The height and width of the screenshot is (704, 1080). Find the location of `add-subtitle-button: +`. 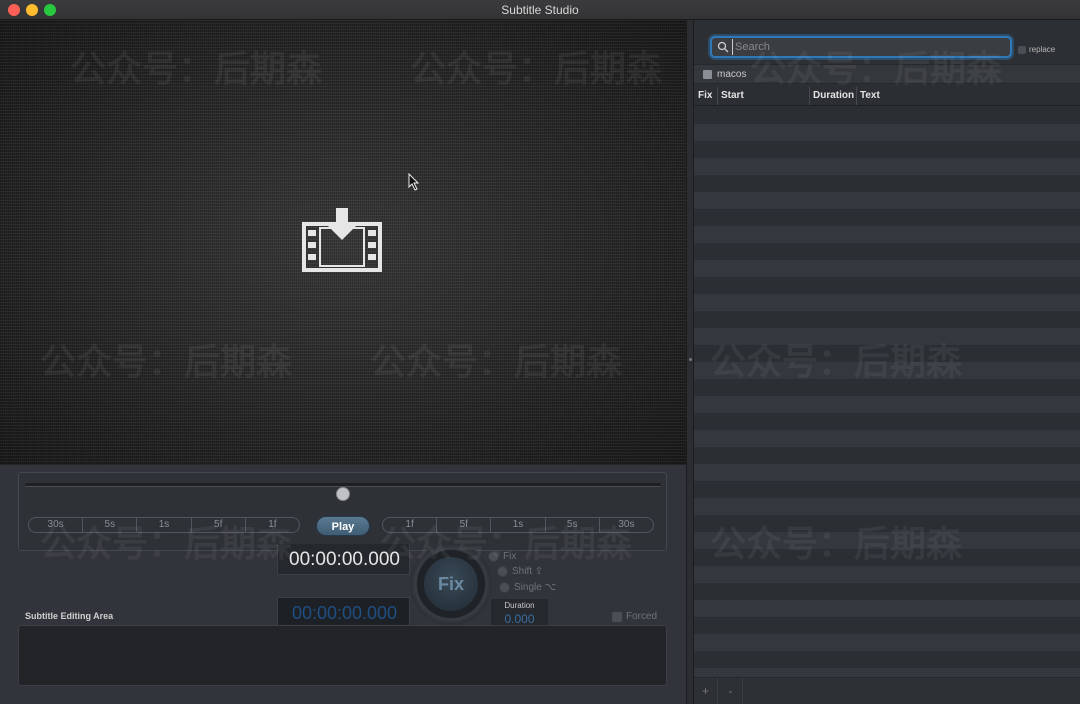

add-subtitle-button: + is located at coordinates (706, 691).